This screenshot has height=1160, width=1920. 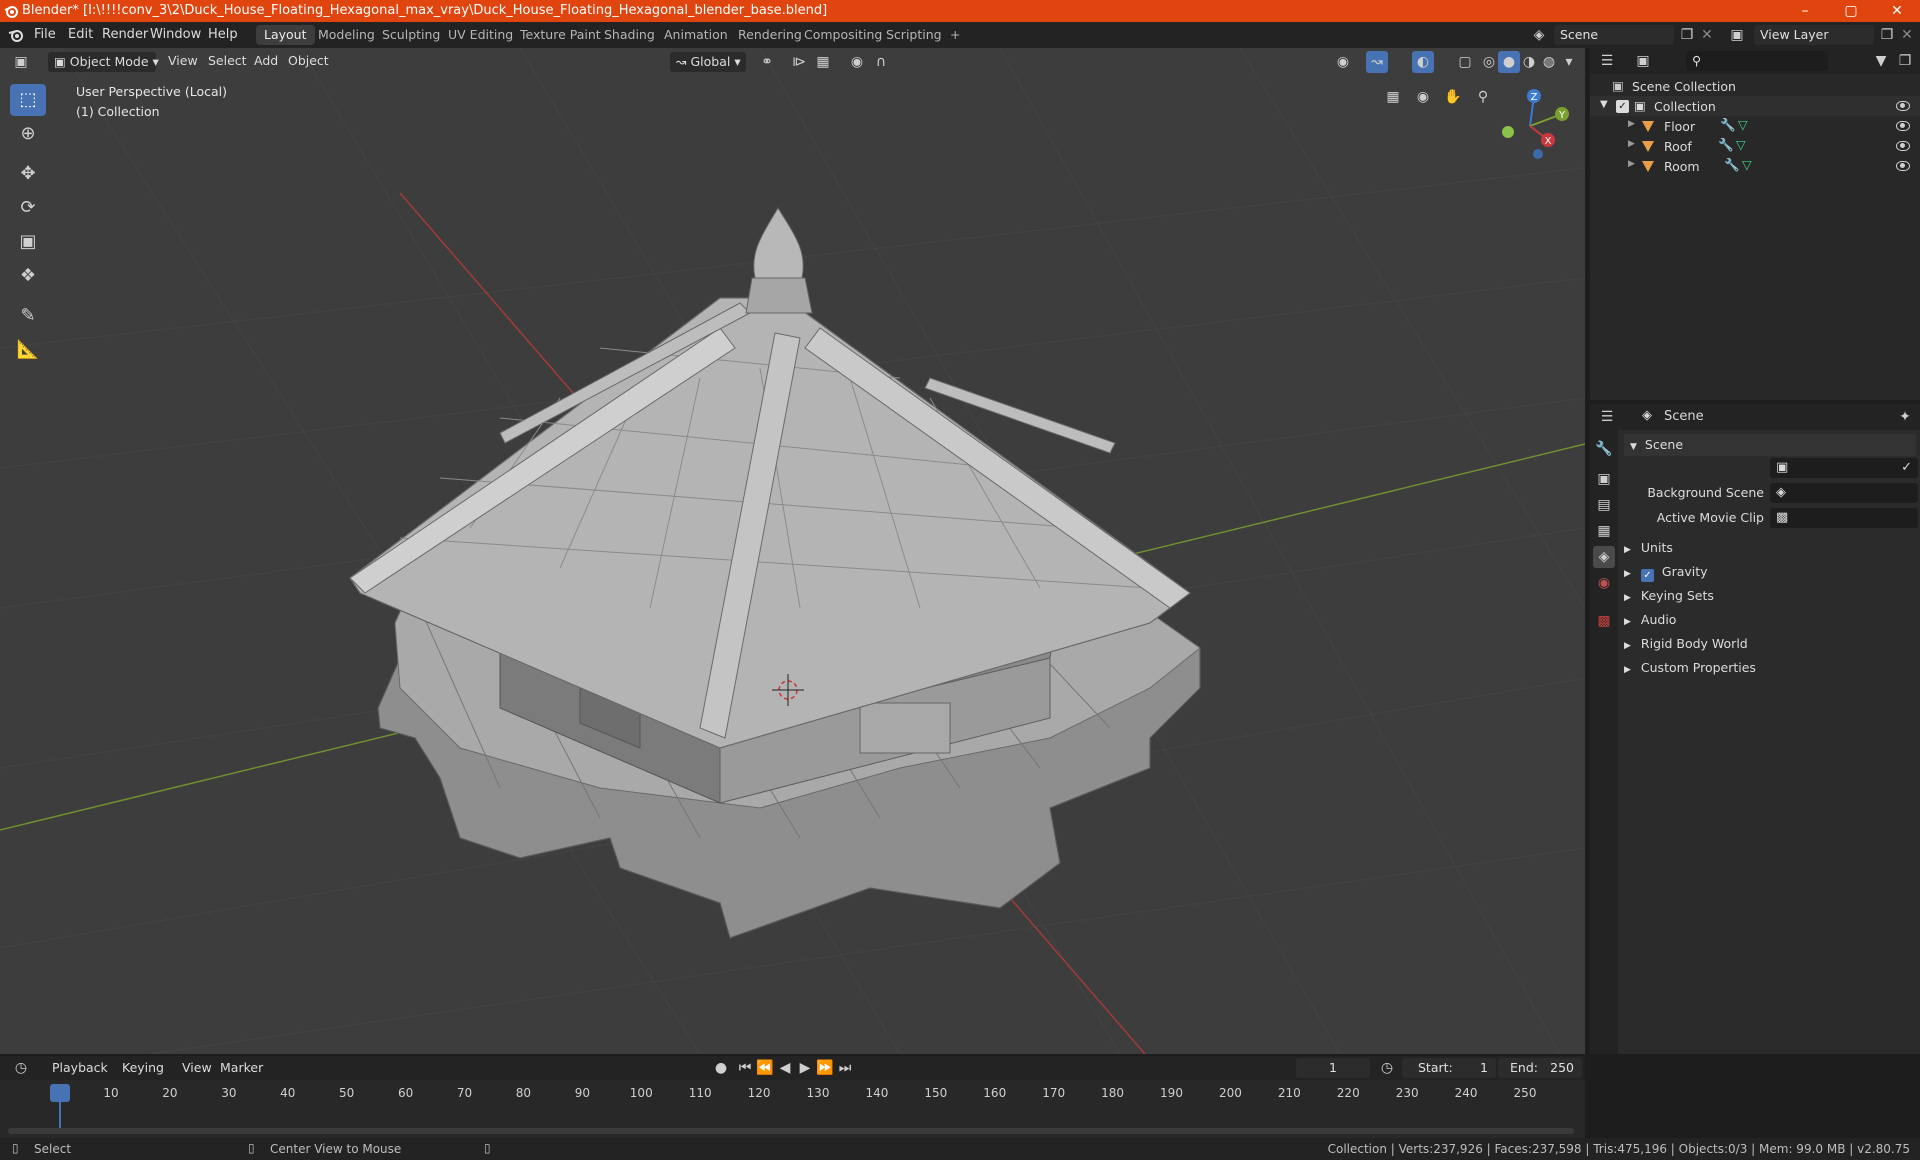 What do you see at coordinates (227, 60) in the screenshot?
I see `viewport-menu-select: Select` at bounding box center [227, 60].